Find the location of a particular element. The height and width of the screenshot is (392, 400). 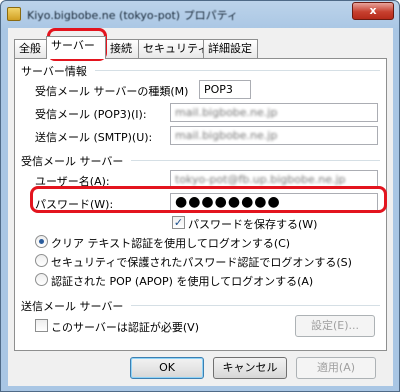

requires-auth-label: このサーバーは認証が必要(V) is located at coordinates (125, 327).